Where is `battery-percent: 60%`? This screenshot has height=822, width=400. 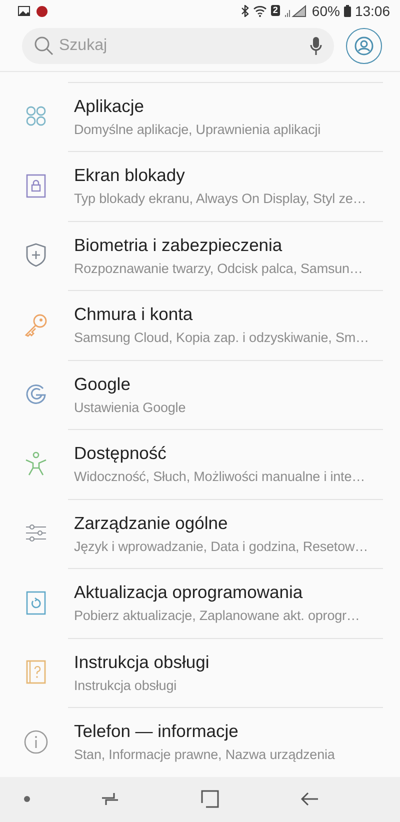 battery-percent: 60% is located at coordinates (326, 10).